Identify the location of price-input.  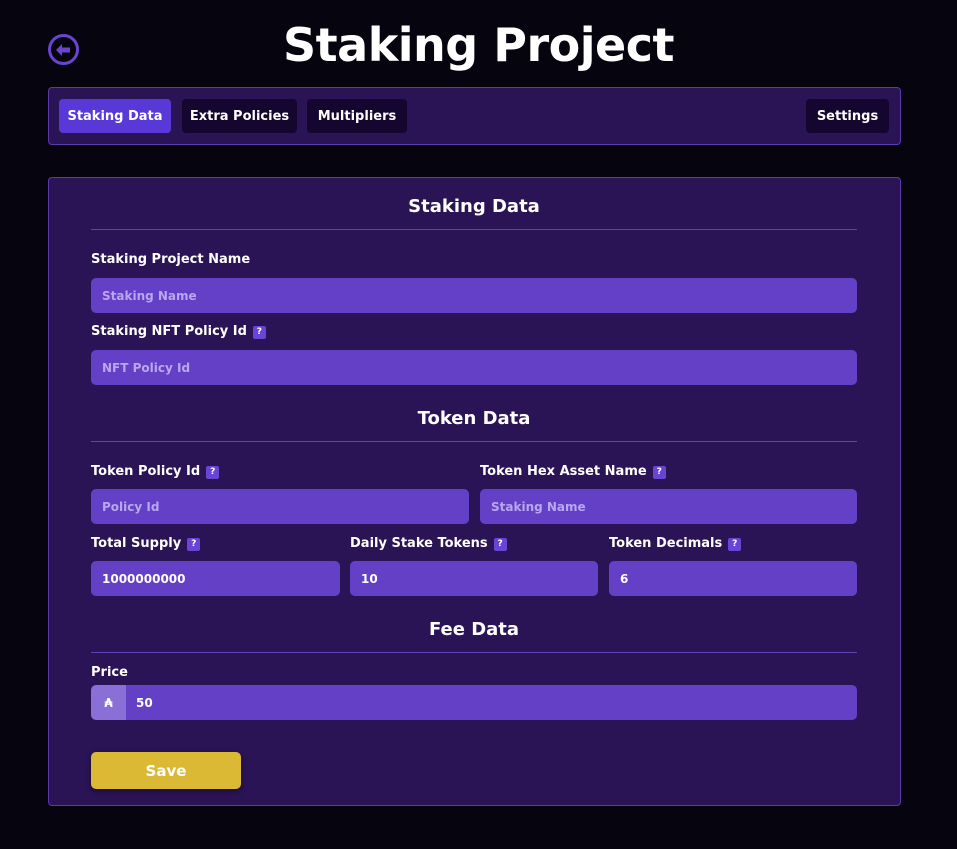
(491, 702).